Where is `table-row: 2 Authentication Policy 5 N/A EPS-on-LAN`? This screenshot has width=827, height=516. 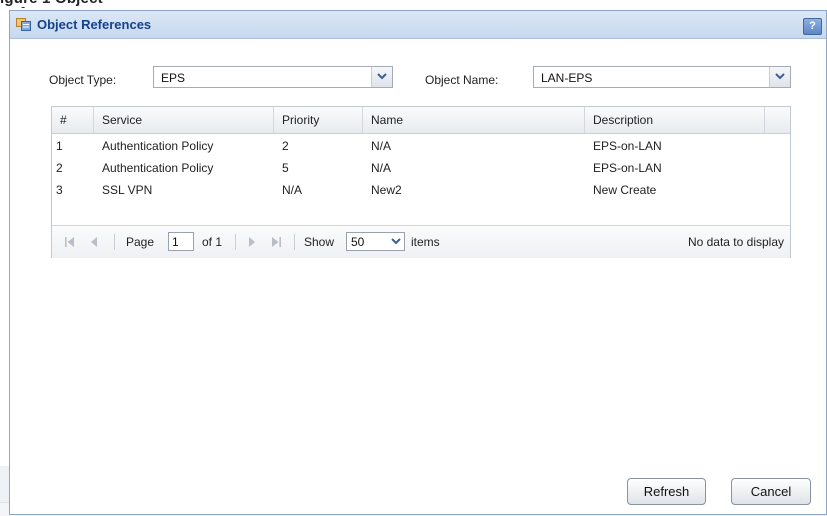
table-row: 2 Authentication Policy 5 N/A EPS-on-LAN is located at coordinates (412, 168).